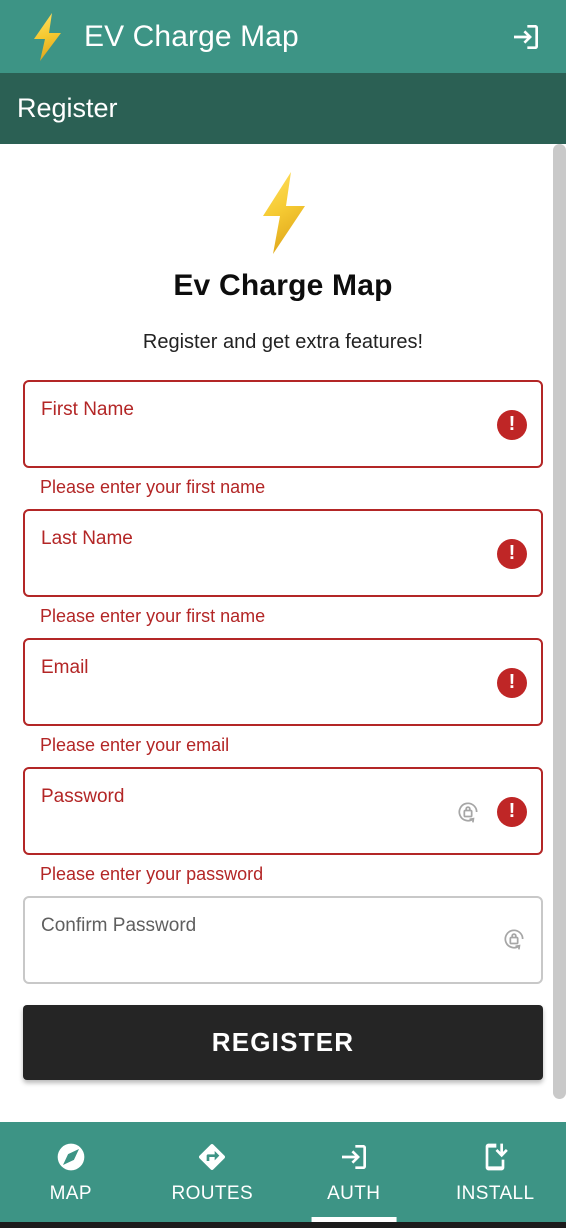 The image size is (566, 1228). Describe the element at coordinates (153, 616) in the screenshot. I see `last-name-error-message: Please enter your first name` at that location.